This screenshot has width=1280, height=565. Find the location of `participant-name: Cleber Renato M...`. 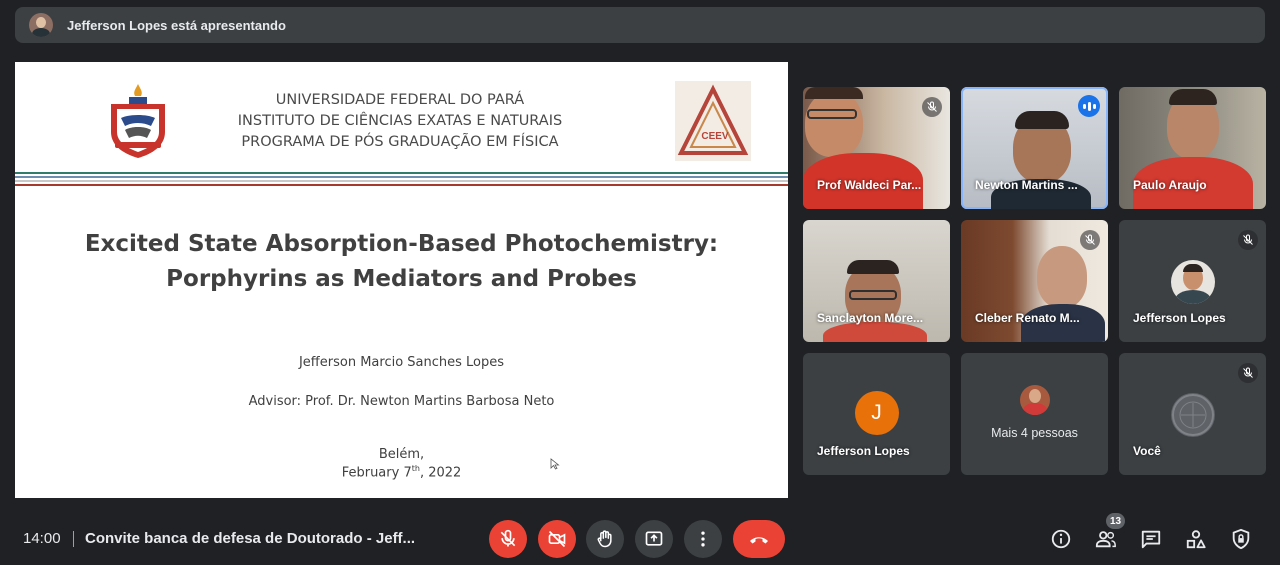

participant-name: Cleber Renato M... is located at coordinates (1027, 318).